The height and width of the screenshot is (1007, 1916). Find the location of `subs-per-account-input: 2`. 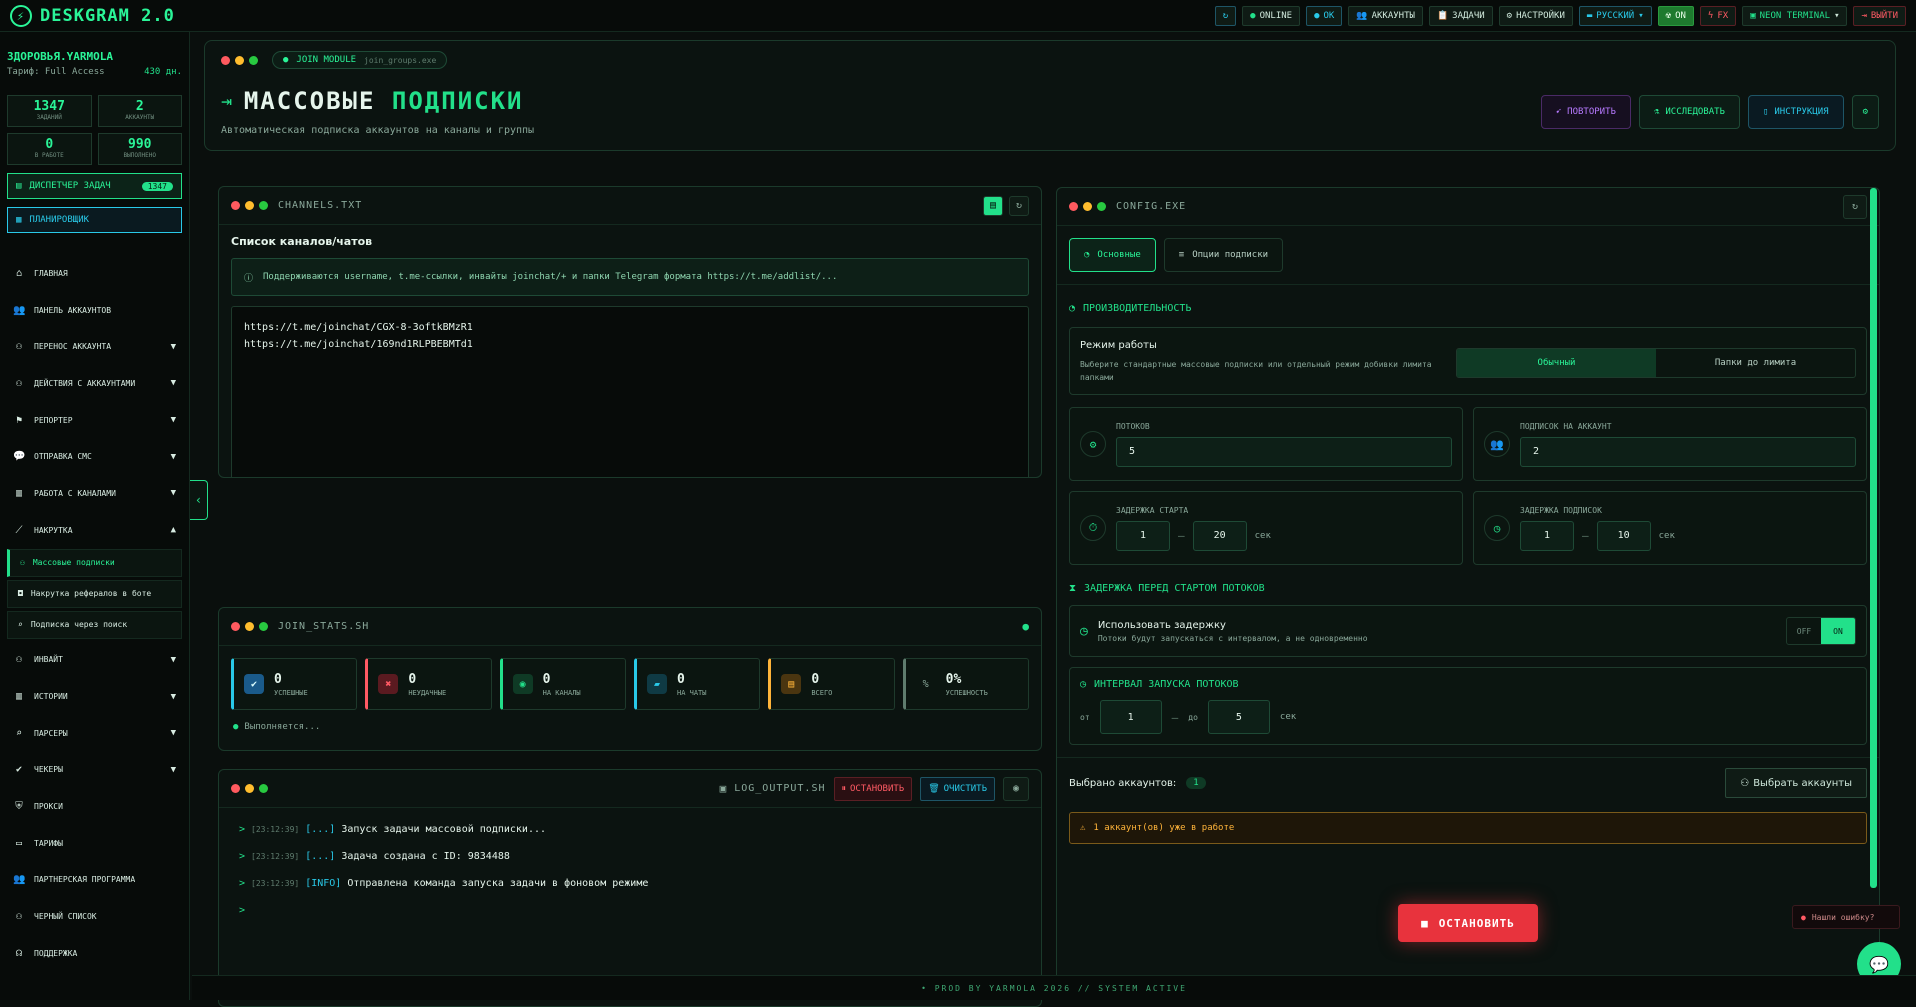

subs-per-account-input: 2 is located at coordinates (1688, 451).